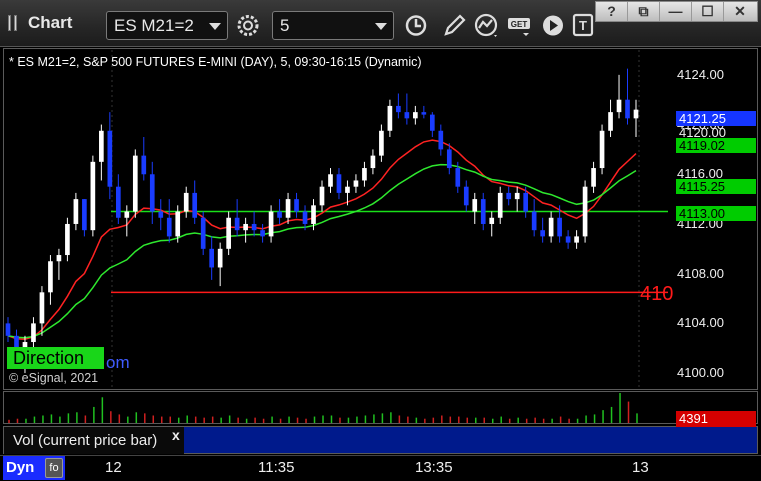 This screenshot has width=761, height=481. I want to click on y-tick-label: 4104.00, so click(700, 323).